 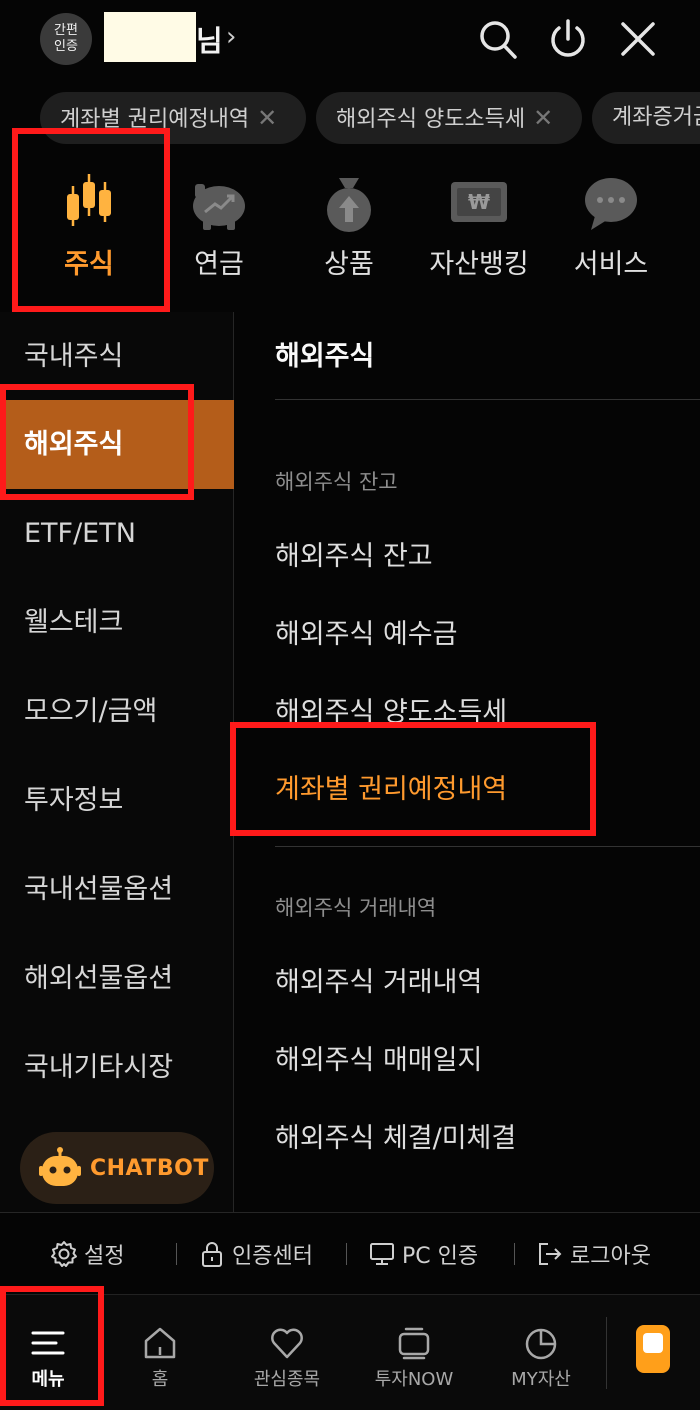 I want to click on submenu-item-active: 계좌별 권리예정내역, so click(x=391, y=786).